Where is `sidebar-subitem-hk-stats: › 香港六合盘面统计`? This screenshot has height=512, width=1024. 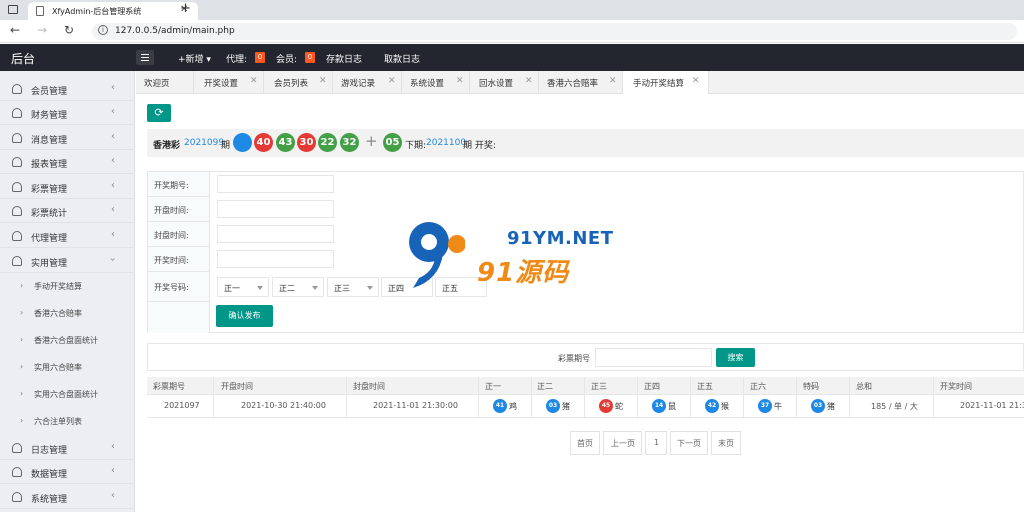 sidebar-subitem-hk-stats: › 香港六合盘面统计 is located at coordinates (67, 340).